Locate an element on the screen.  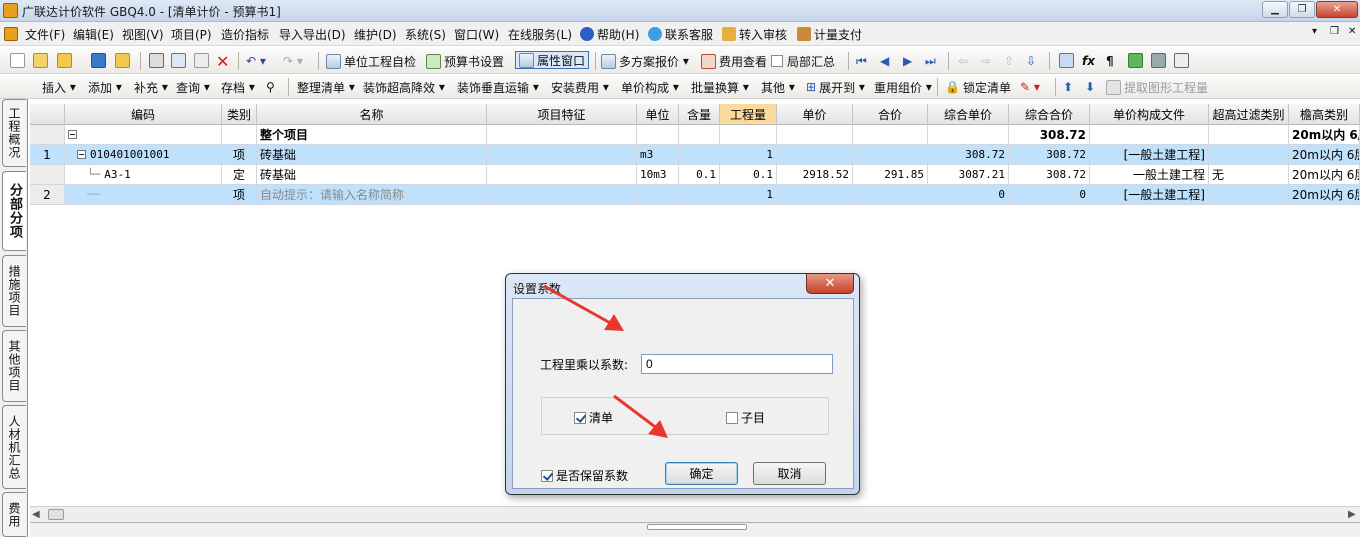
dialog-close-icon: ✕ is located at coordinates (830, 284).